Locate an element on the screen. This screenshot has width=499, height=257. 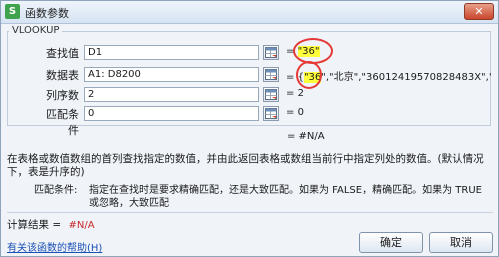
table-array-input: A1: D8200 is located at coordinates (171, 74).